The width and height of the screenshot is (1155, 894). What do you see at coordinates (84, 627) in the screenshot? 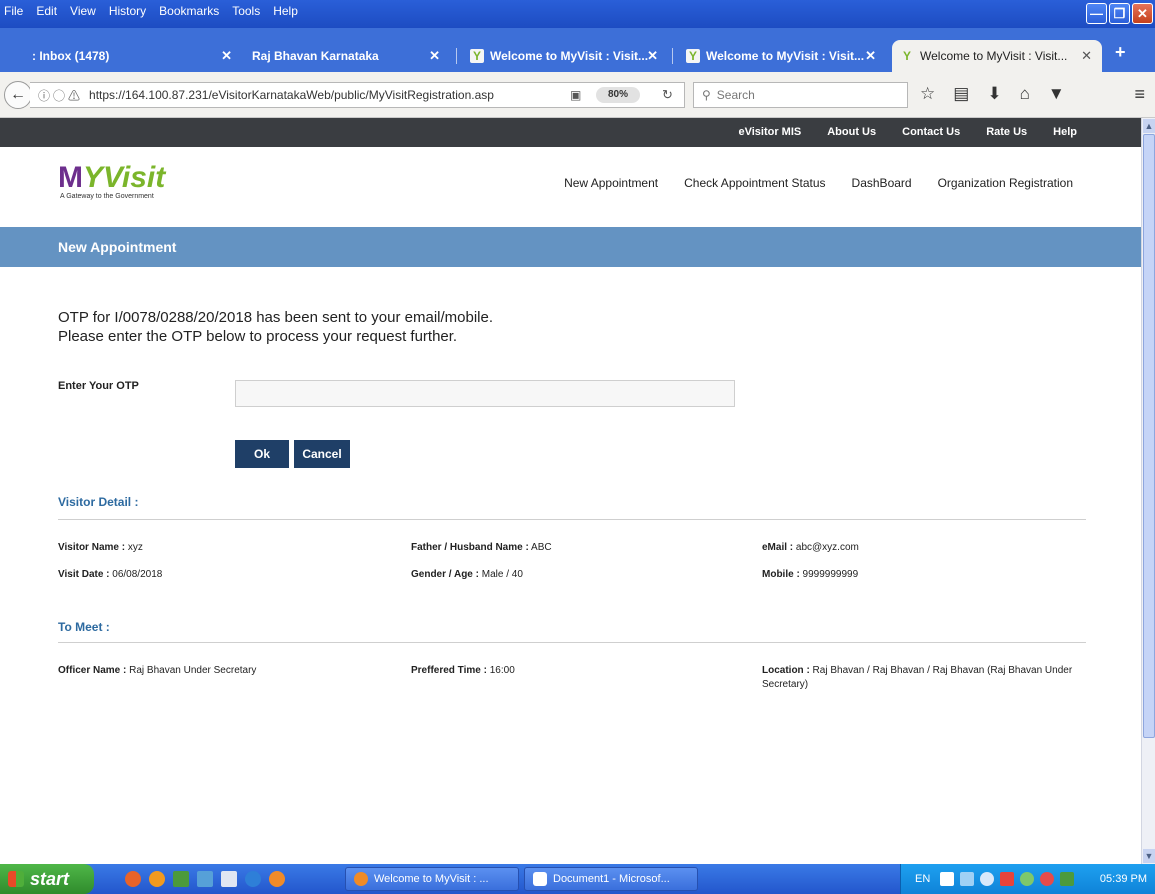
I see `to-meet-heading: To Meet :` at bounding box center [84, 627].